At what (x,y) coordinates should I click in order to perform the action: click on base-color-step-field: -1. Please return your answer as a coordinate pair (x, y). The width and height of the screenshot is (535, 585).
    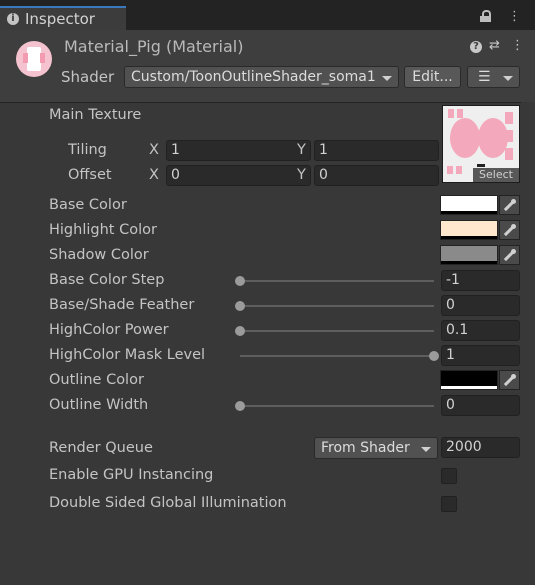
    Looking at the image, I should click on (480, 280).